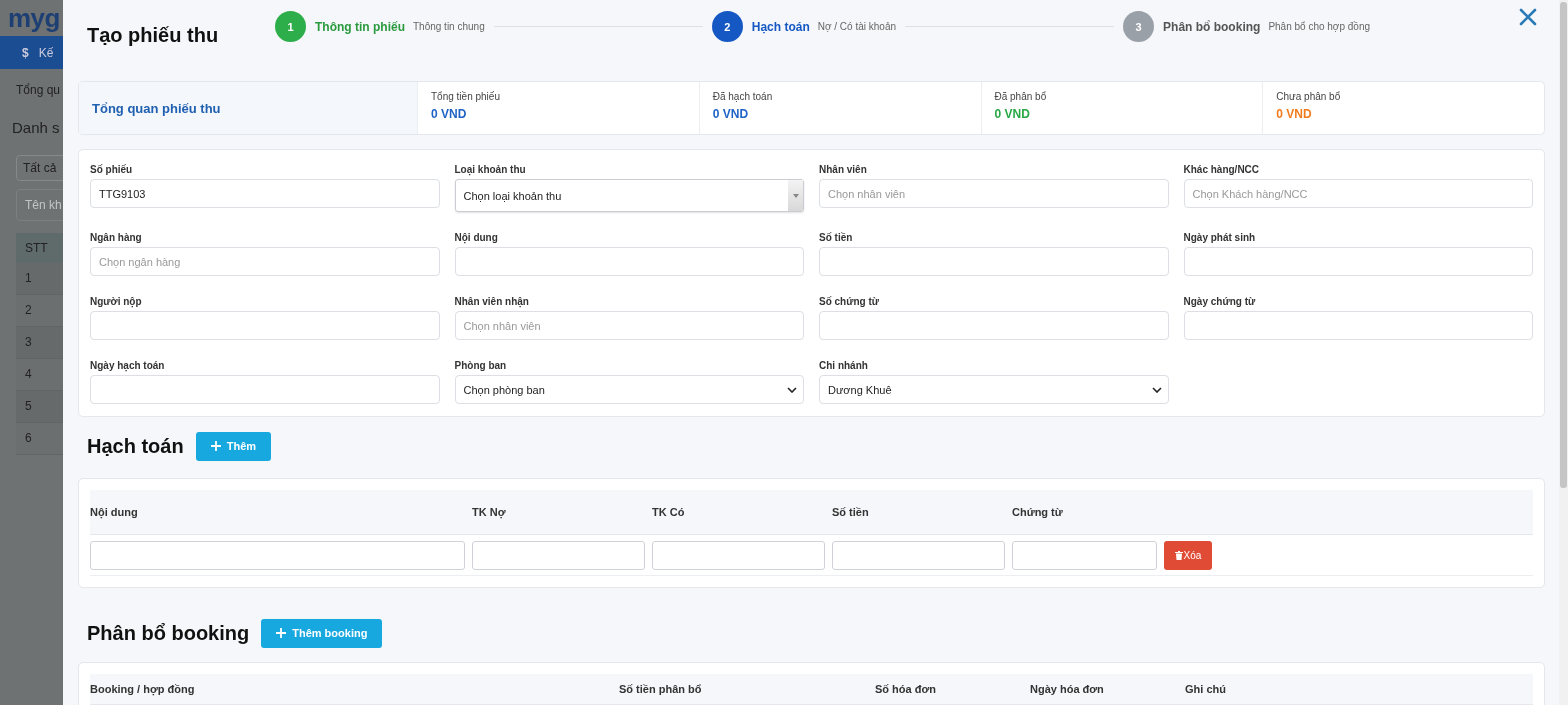 The width and height of the screenshot is (1568, 705). What do you see at coordinates (1139, 26) in the screenshot?
I see `step-circle: 3` at bounding box center [1139, 26].